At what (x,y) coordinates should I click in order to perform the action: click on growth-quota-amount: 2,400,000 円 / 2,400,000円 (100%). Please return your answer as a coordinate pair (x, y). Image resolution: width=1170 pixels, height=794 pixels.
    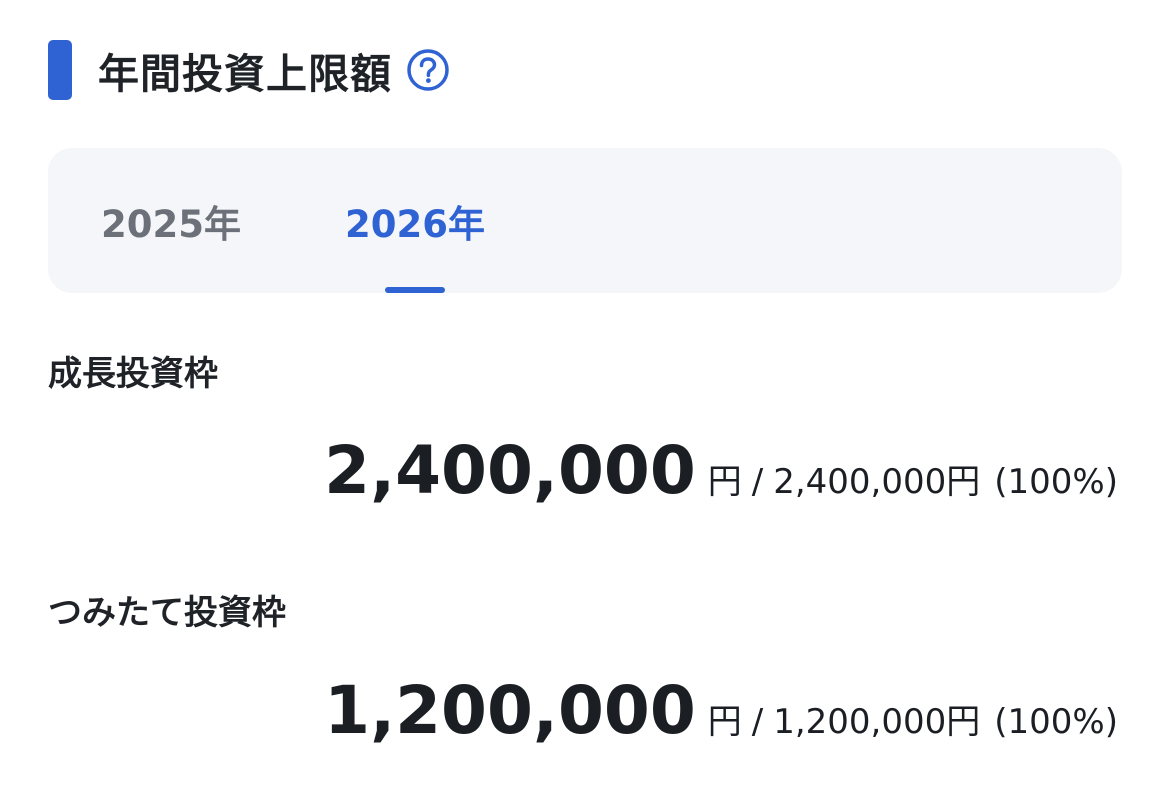
    Looking at the image, I should click on (721, 470).